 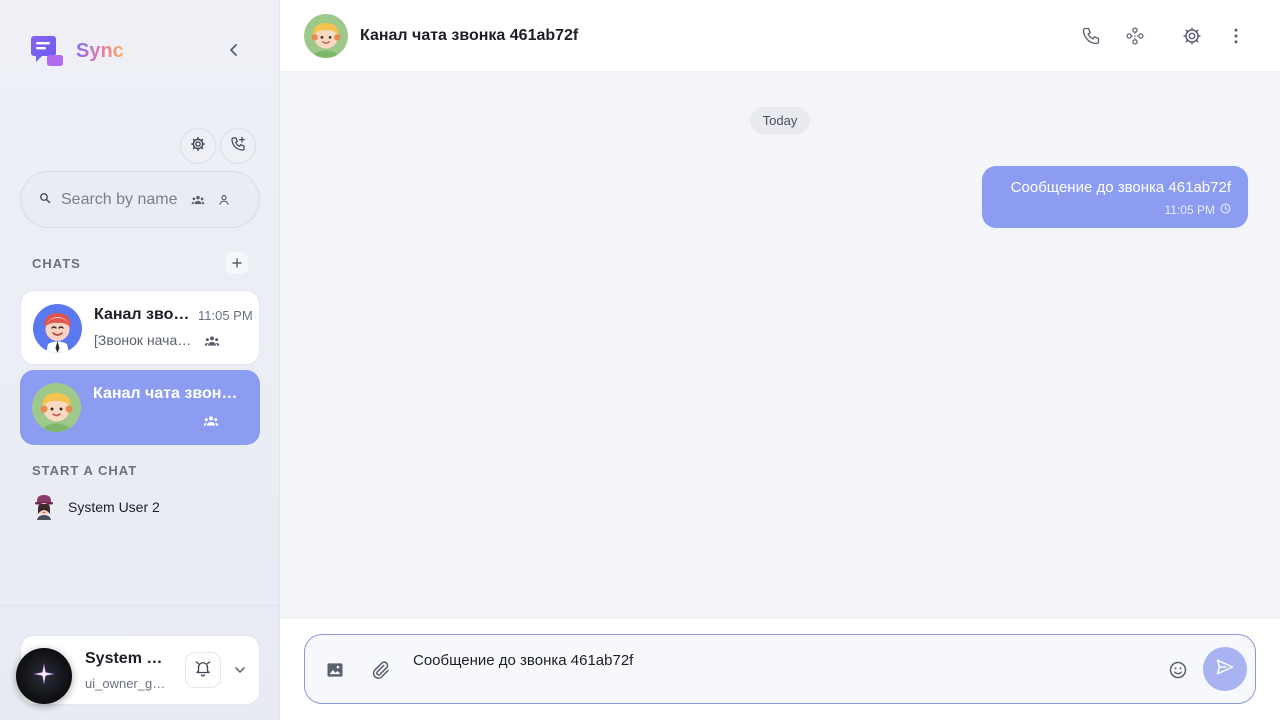 What do you see at coordinates (1178, 670) in the screenshot?
I see `emoji-icon` at bounding box center [1178, 670].